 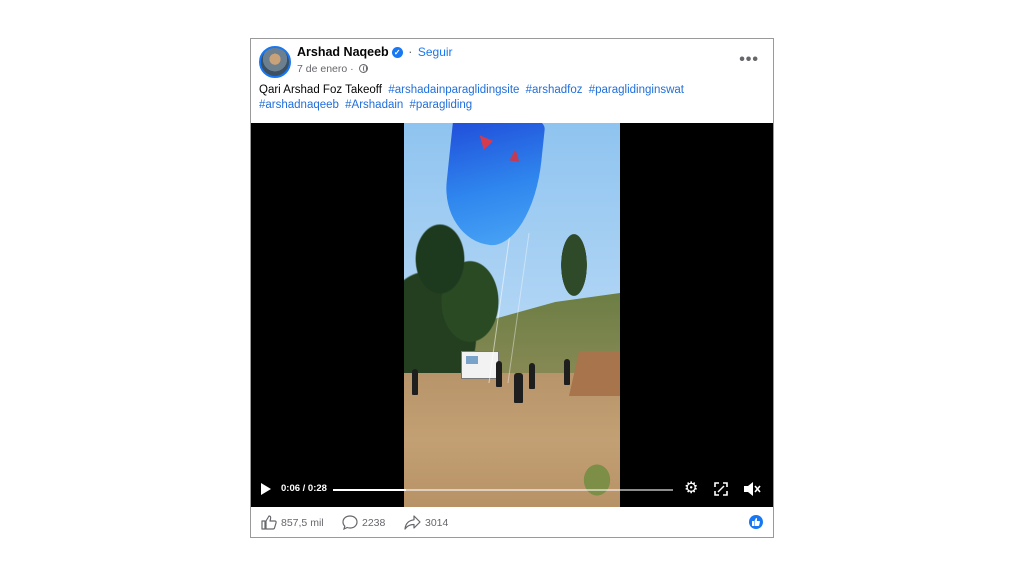 I want to click on thumbs-up-icon, so click(x=756, y=522).